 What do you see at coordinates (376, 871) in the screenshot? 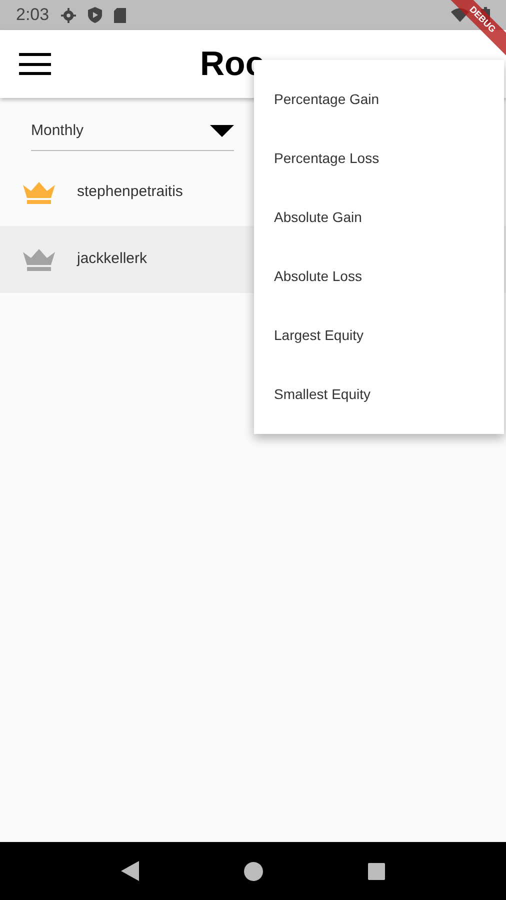
I see `recents-icon` at bounding box center [376, 871].